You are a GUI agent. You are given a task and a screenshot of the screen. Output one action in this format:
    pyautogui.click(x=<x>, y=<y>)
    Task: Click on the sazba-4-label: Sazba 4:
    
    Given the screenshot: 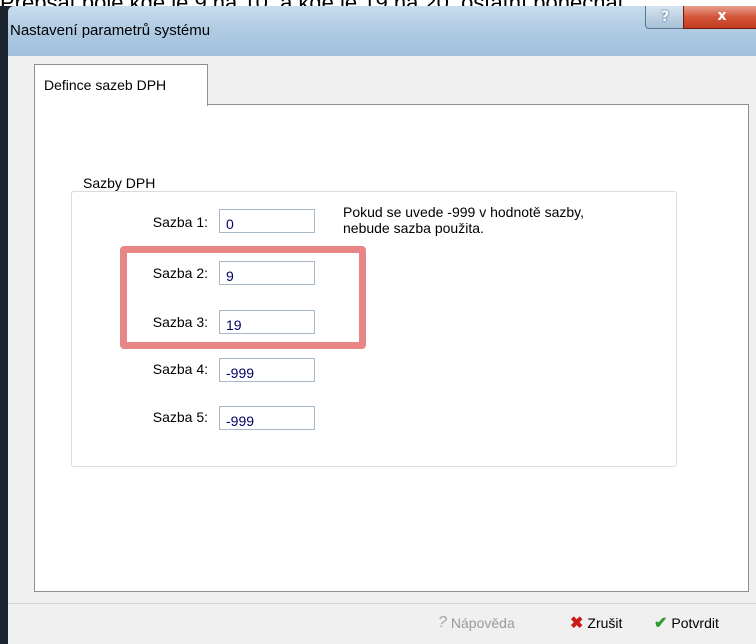 What is the action you would take?
    pyautogui.click(x=180, y=369)
    